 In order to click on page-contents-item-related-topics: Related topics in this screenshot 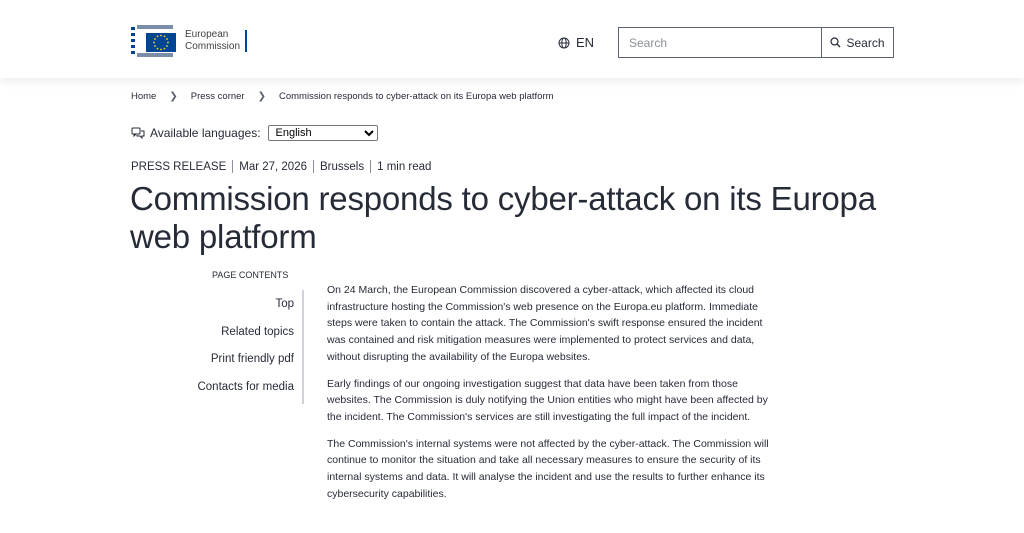, I will do `click(222, 334)`.